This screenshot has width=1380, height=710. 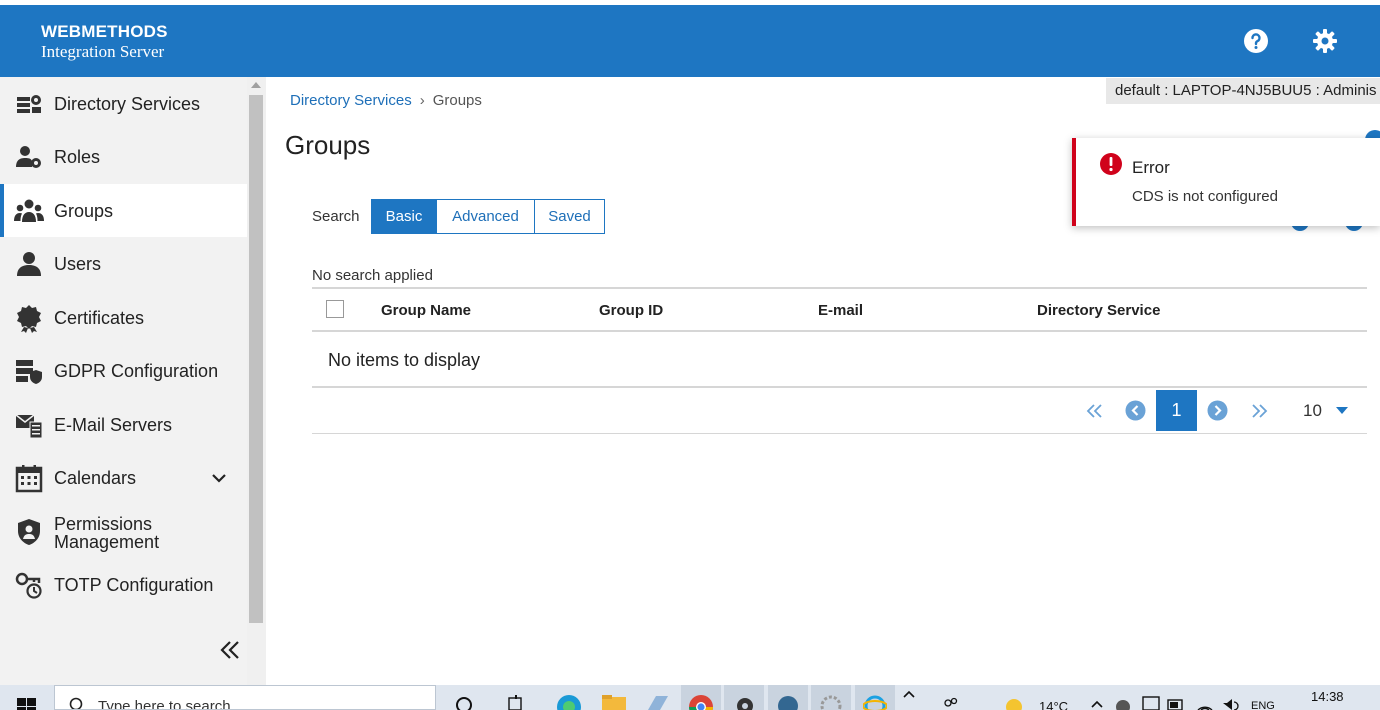 I want to click on gear-icon, so click(x=1325, y=41).